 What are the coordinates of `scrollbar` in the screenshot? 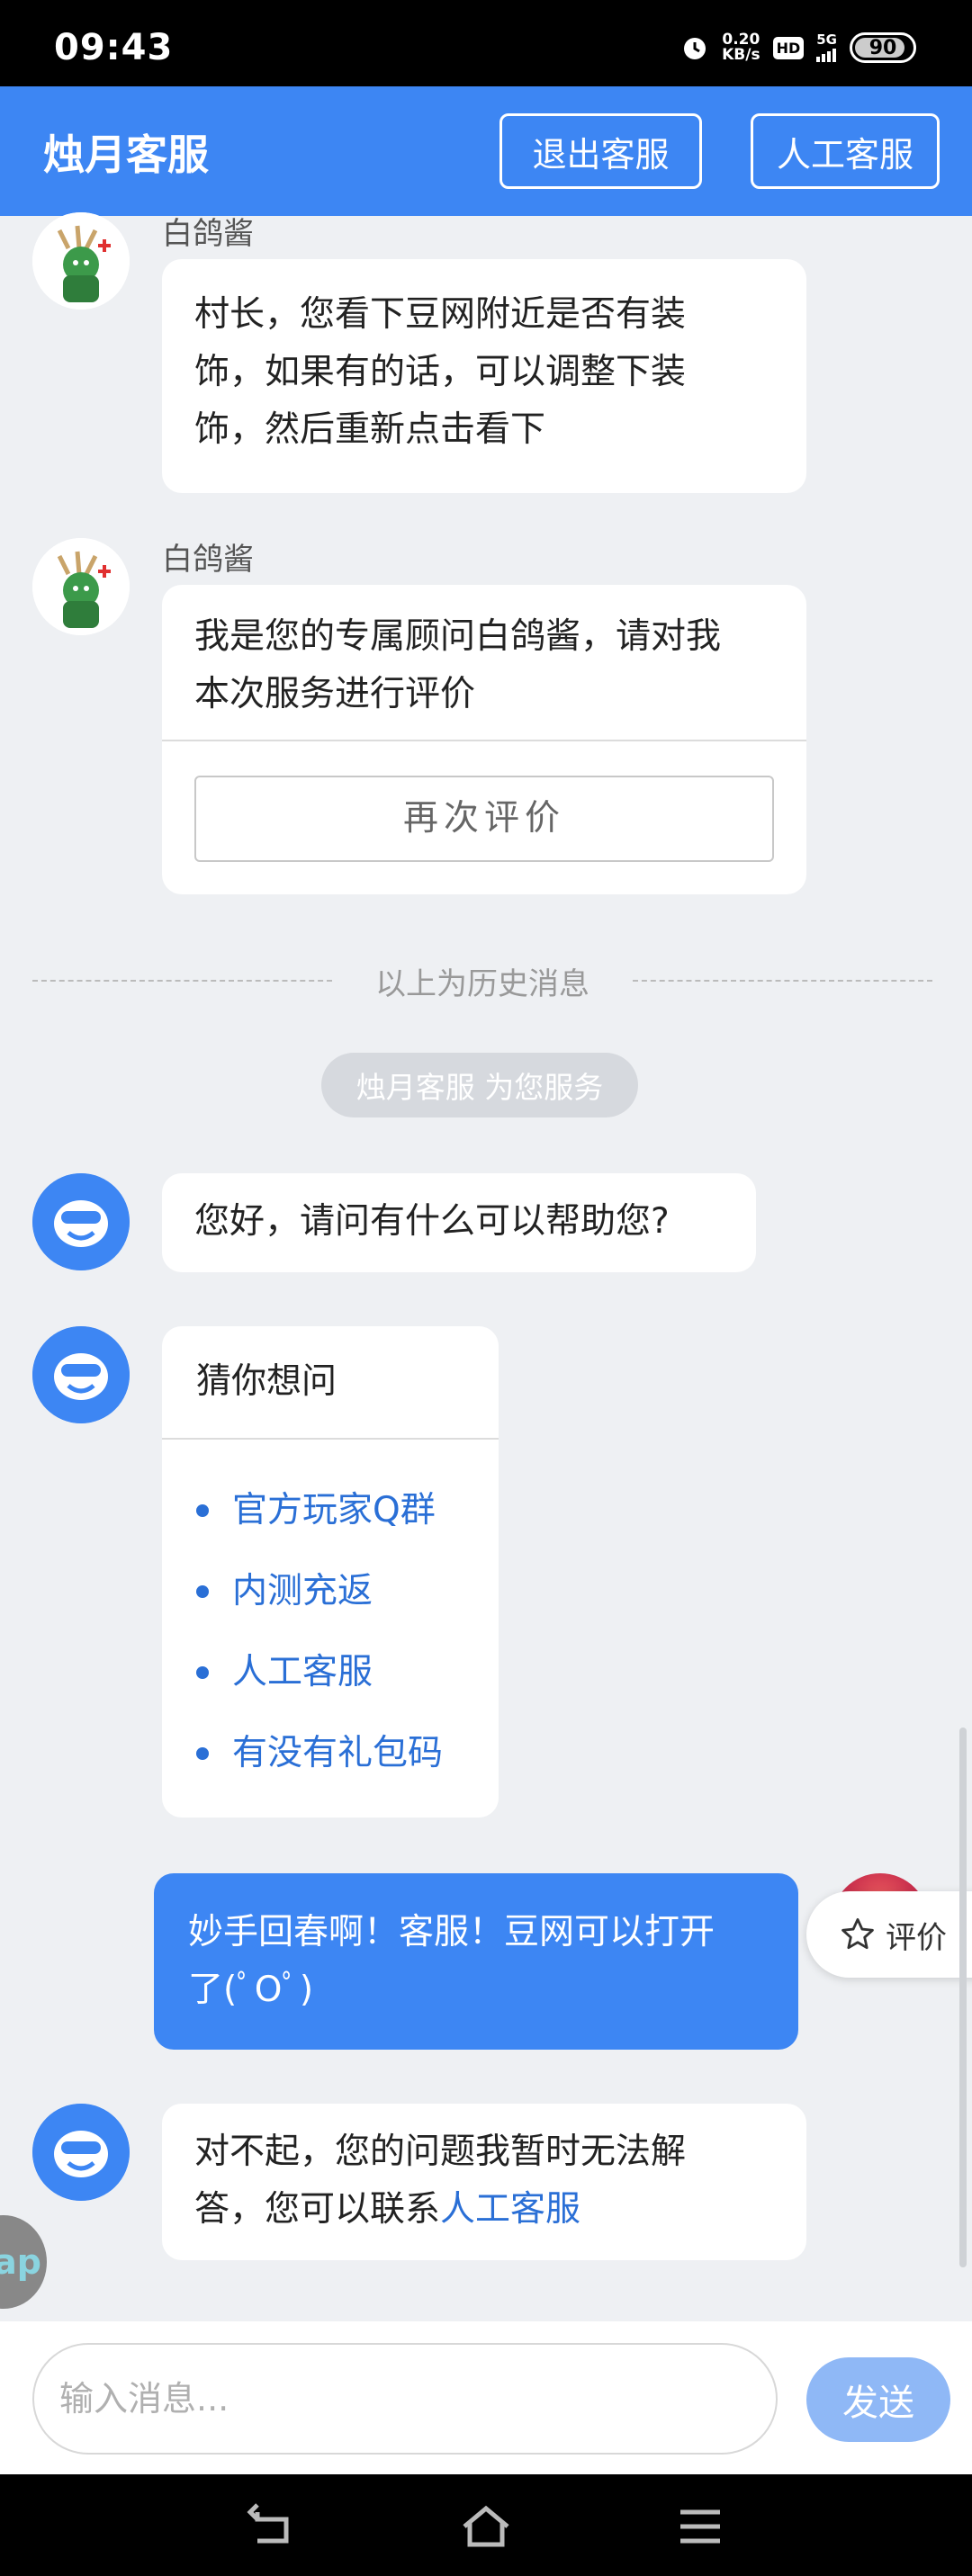 It's located at (963, 1998).